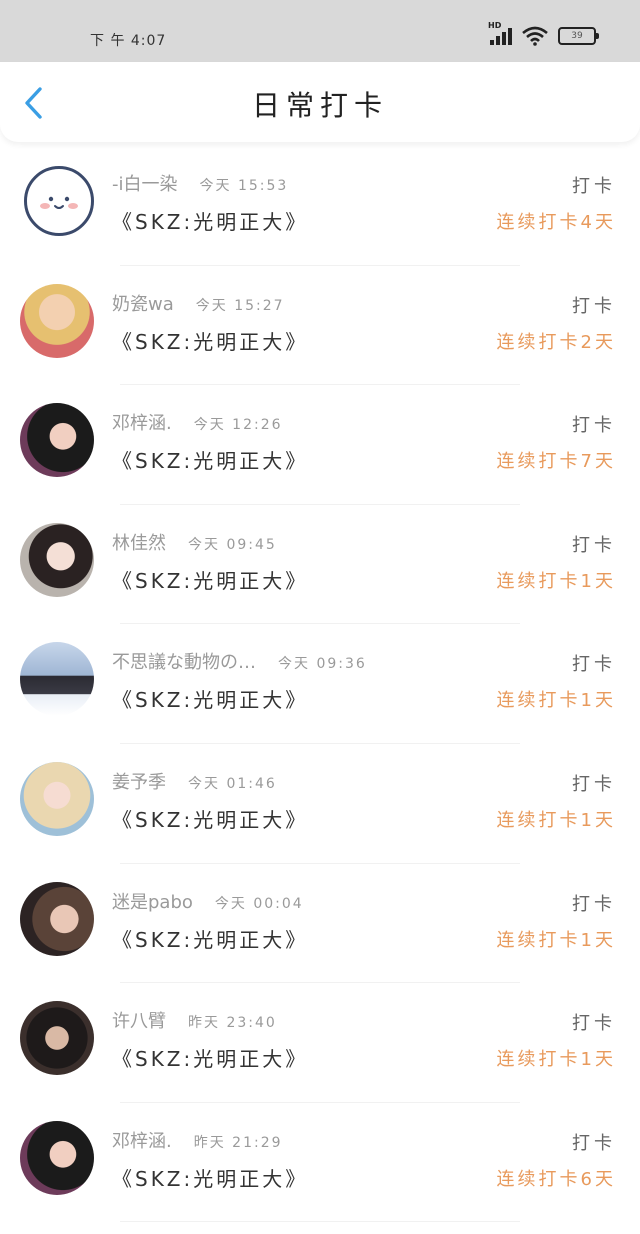 The height and width of the screenshot is (1234, 640). I want to click on streak-text: 连续打卡7天, so click(556, 462).